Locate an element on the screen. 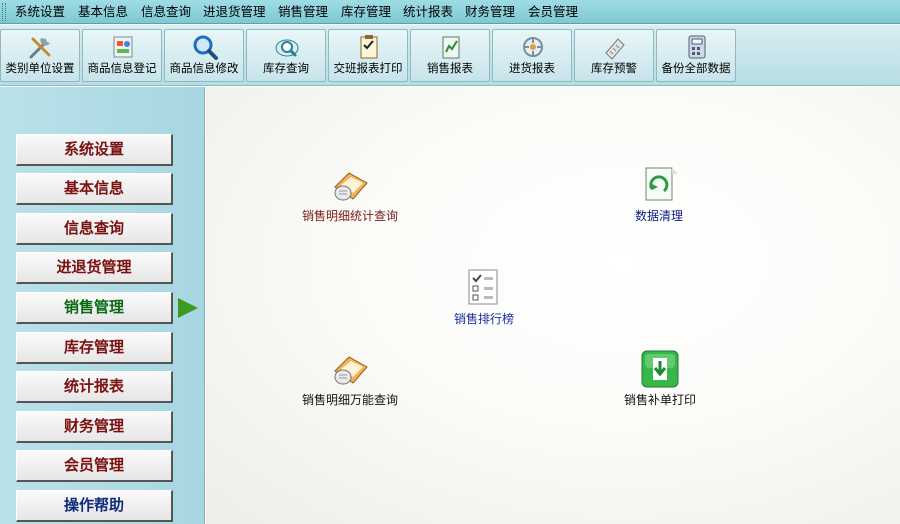  toolbar-shift-report-button: 交班报表打印 is located at coordinates (368, 55).